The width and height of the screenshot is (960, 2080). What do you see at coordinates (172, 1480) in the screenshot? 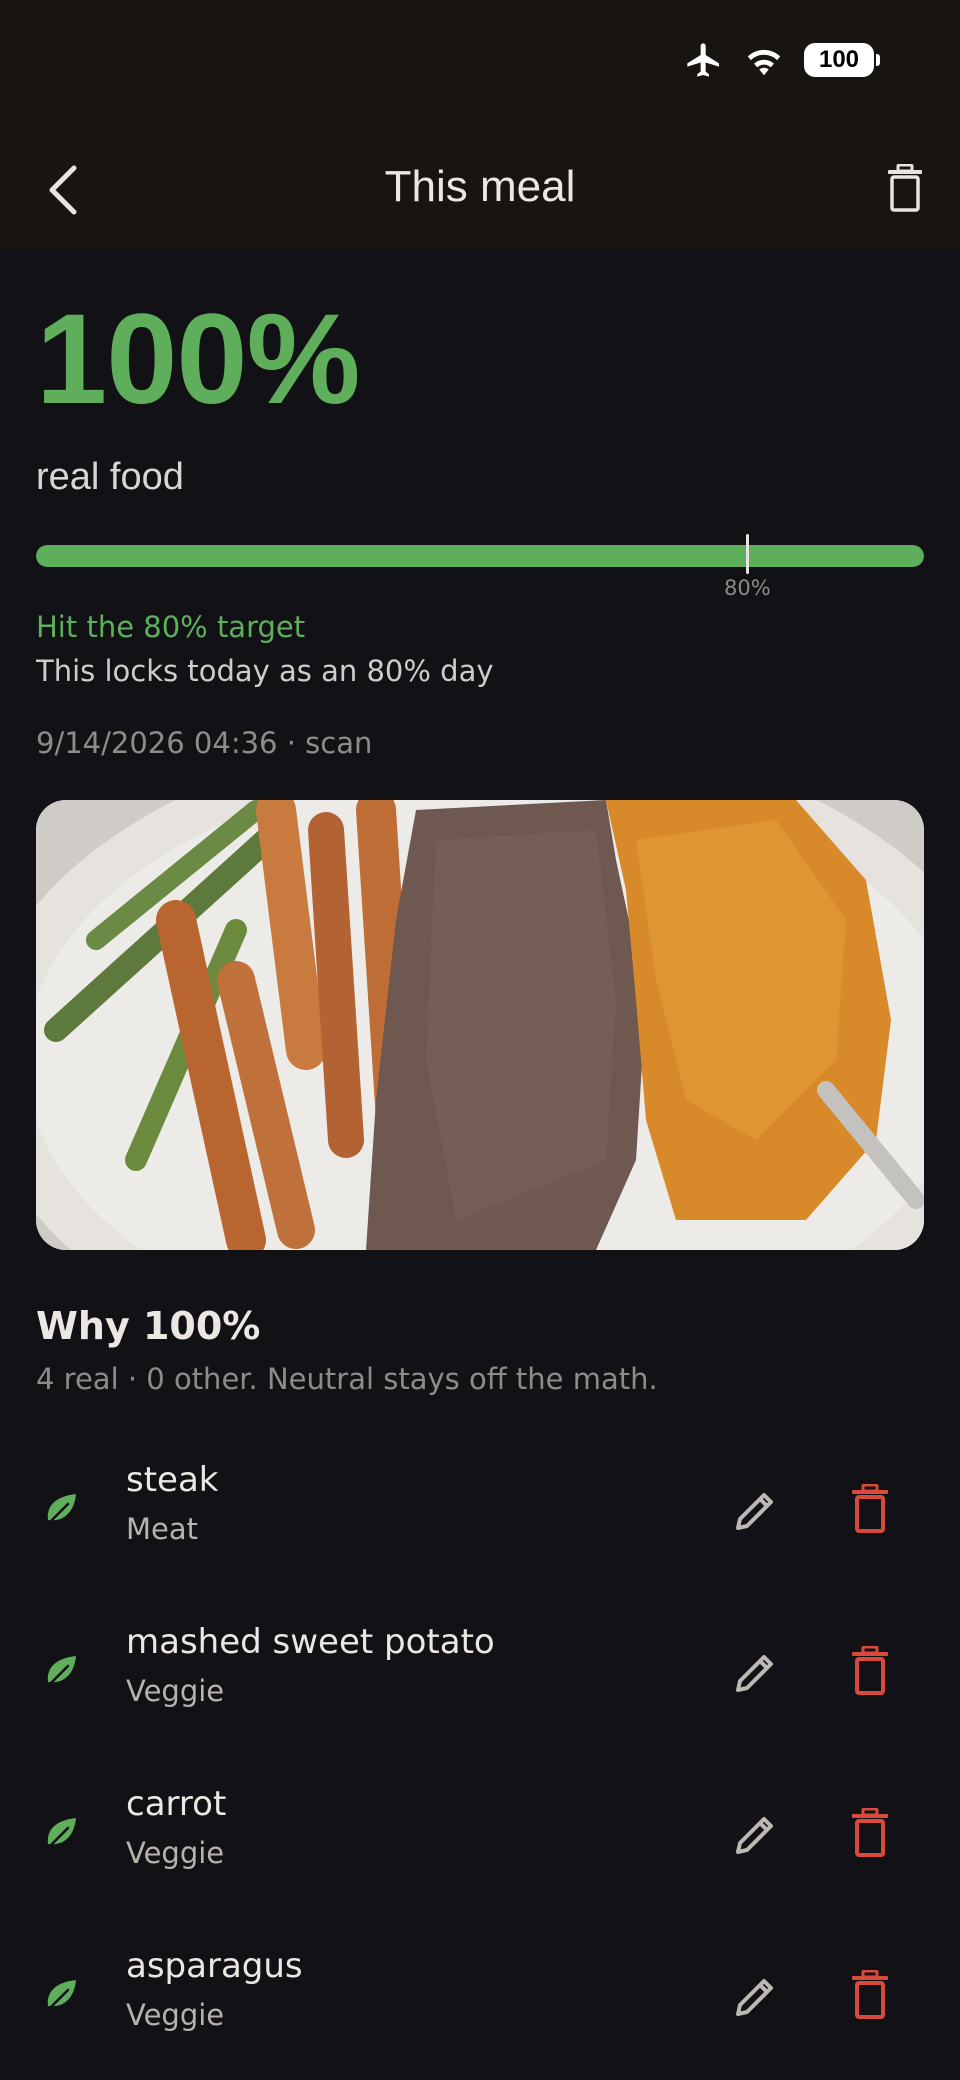
I see `food-item-name: steak` at bounding box center [172, 1480].